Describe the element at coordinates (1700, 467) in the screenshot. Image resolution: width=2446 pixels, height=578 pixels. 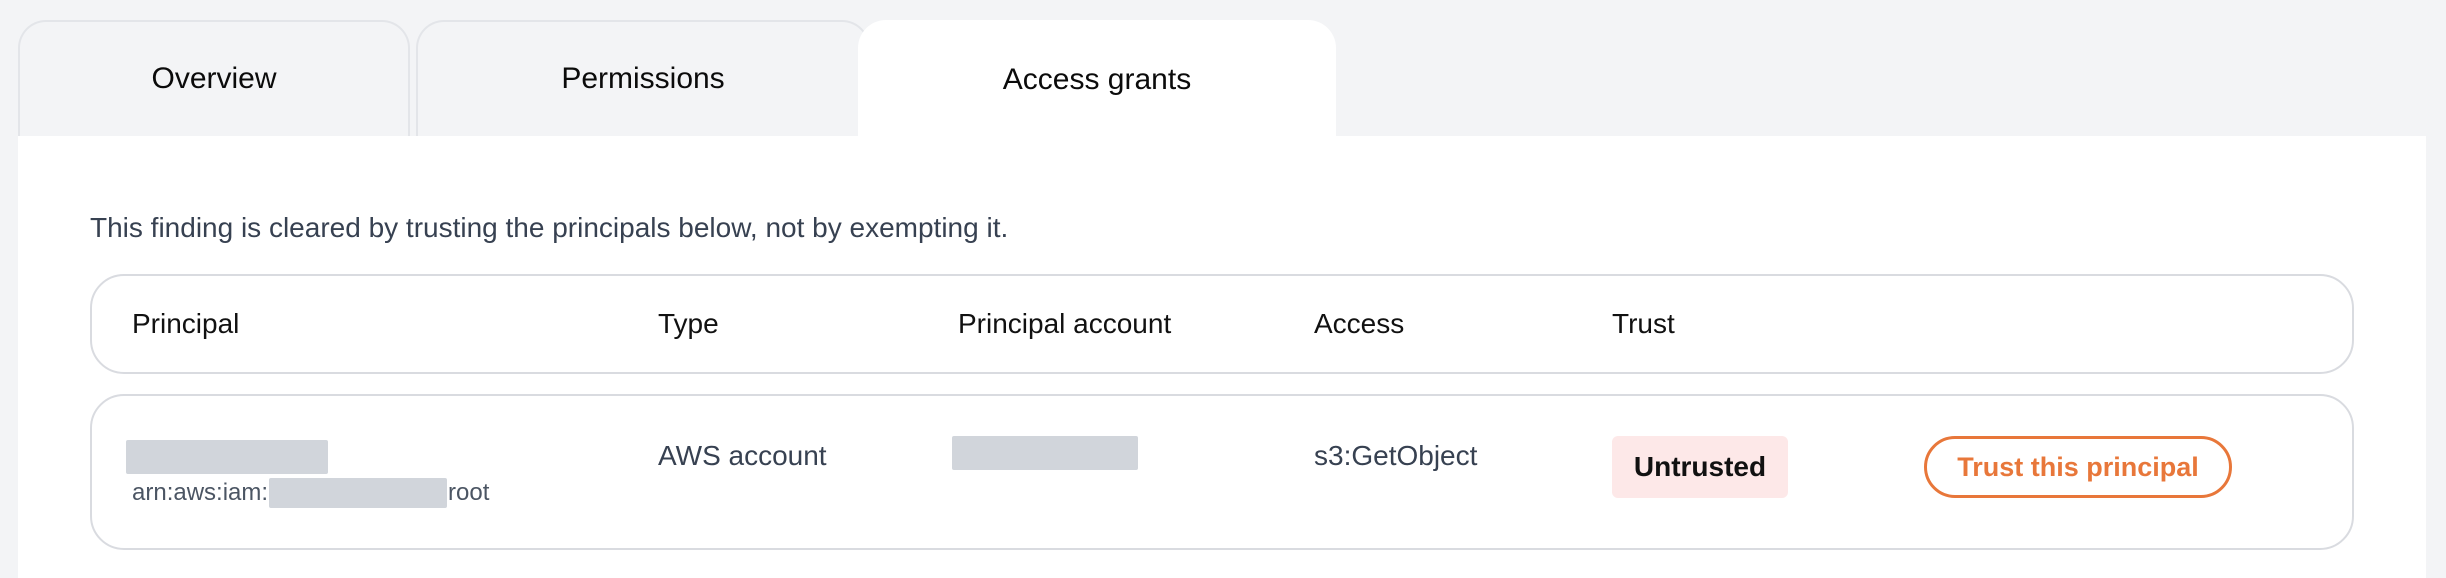
I see `trust-status-badge: Untrusted` at that location.